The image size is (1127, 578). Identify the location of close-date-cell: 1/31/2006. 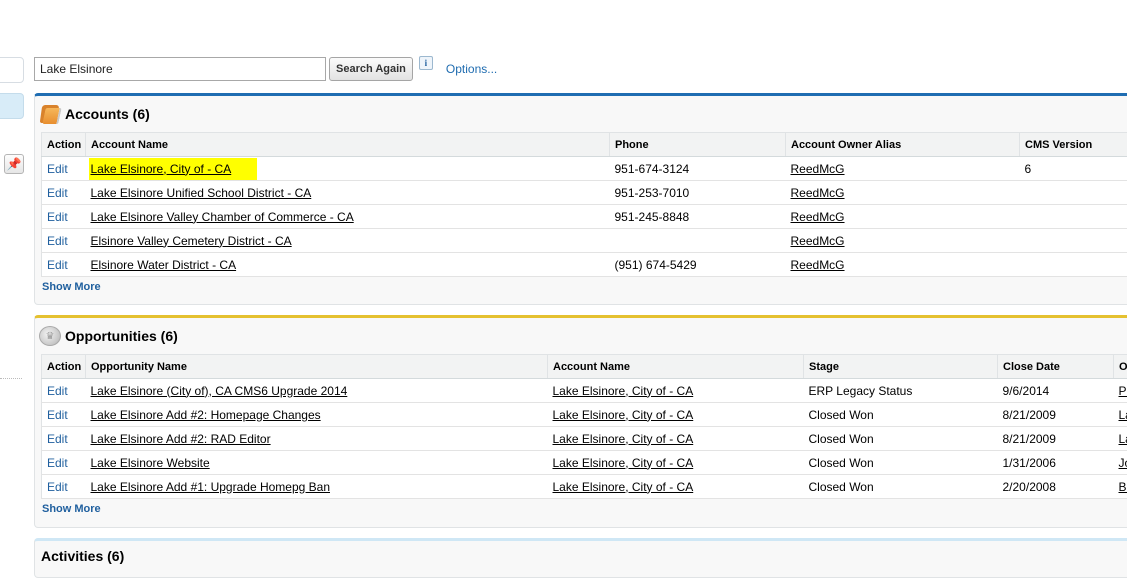
(1056, 463).